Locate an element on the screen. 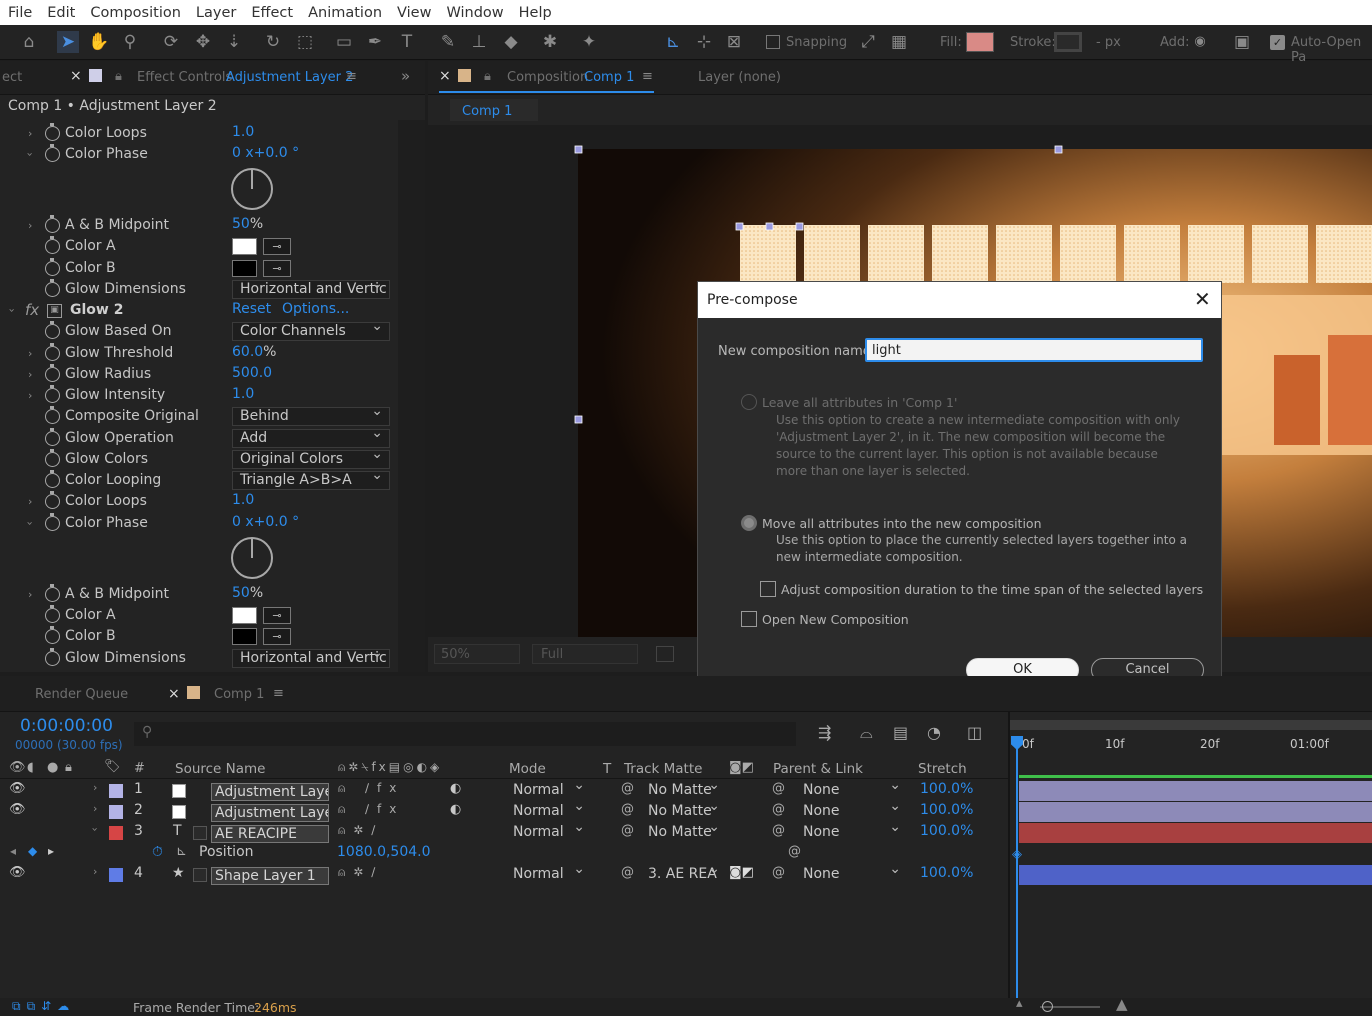  playhead is located at coordinates (1017, 867).